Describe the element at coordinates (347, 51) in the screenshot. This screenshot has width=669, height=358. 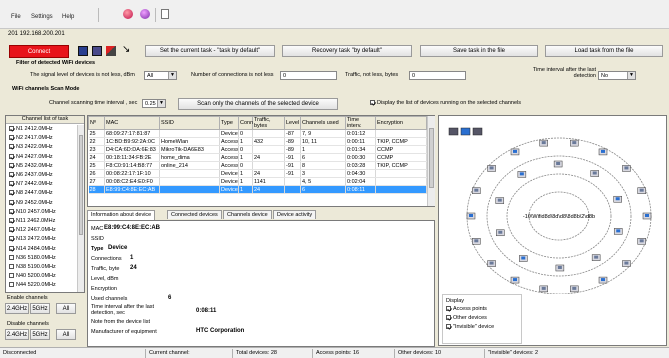
I see `recovery-task-button: Recovery task "by default"` at that location.